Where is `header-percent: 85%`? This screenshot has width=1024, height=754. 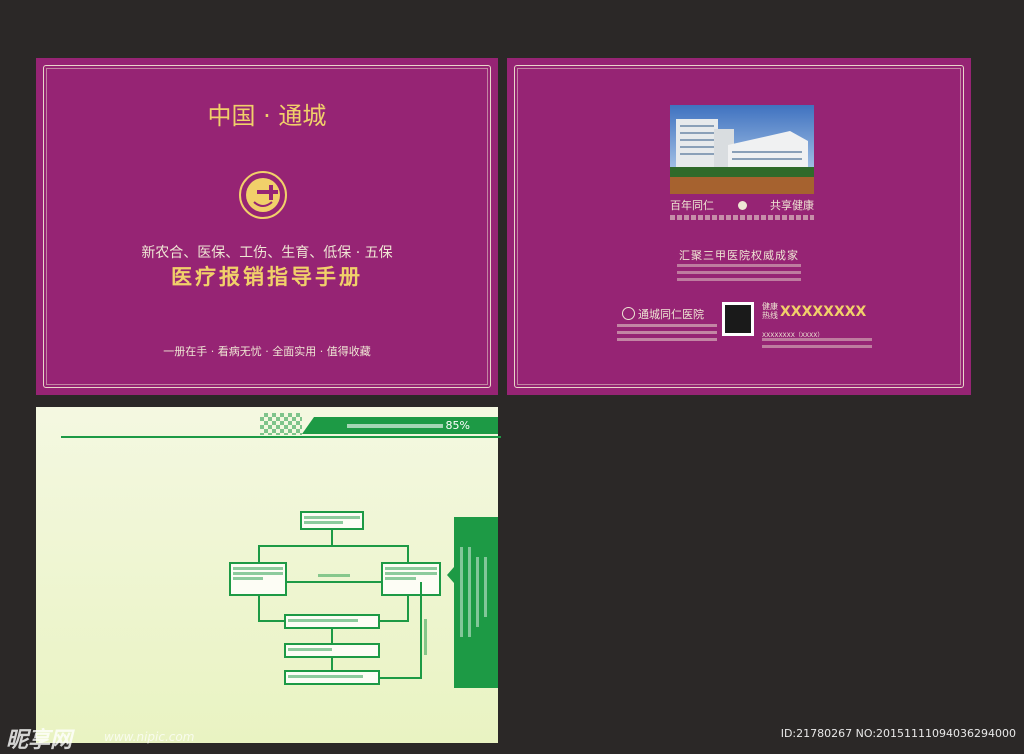 header-percent: 85% is located at coordinates (457, 425).